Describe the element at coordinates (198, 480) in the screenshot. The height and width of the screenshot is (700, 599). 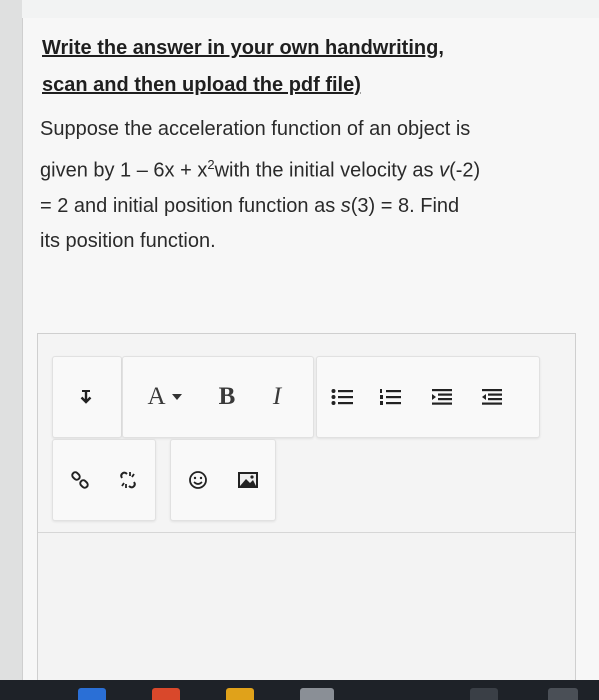
I see `emoji-icon` at that location.